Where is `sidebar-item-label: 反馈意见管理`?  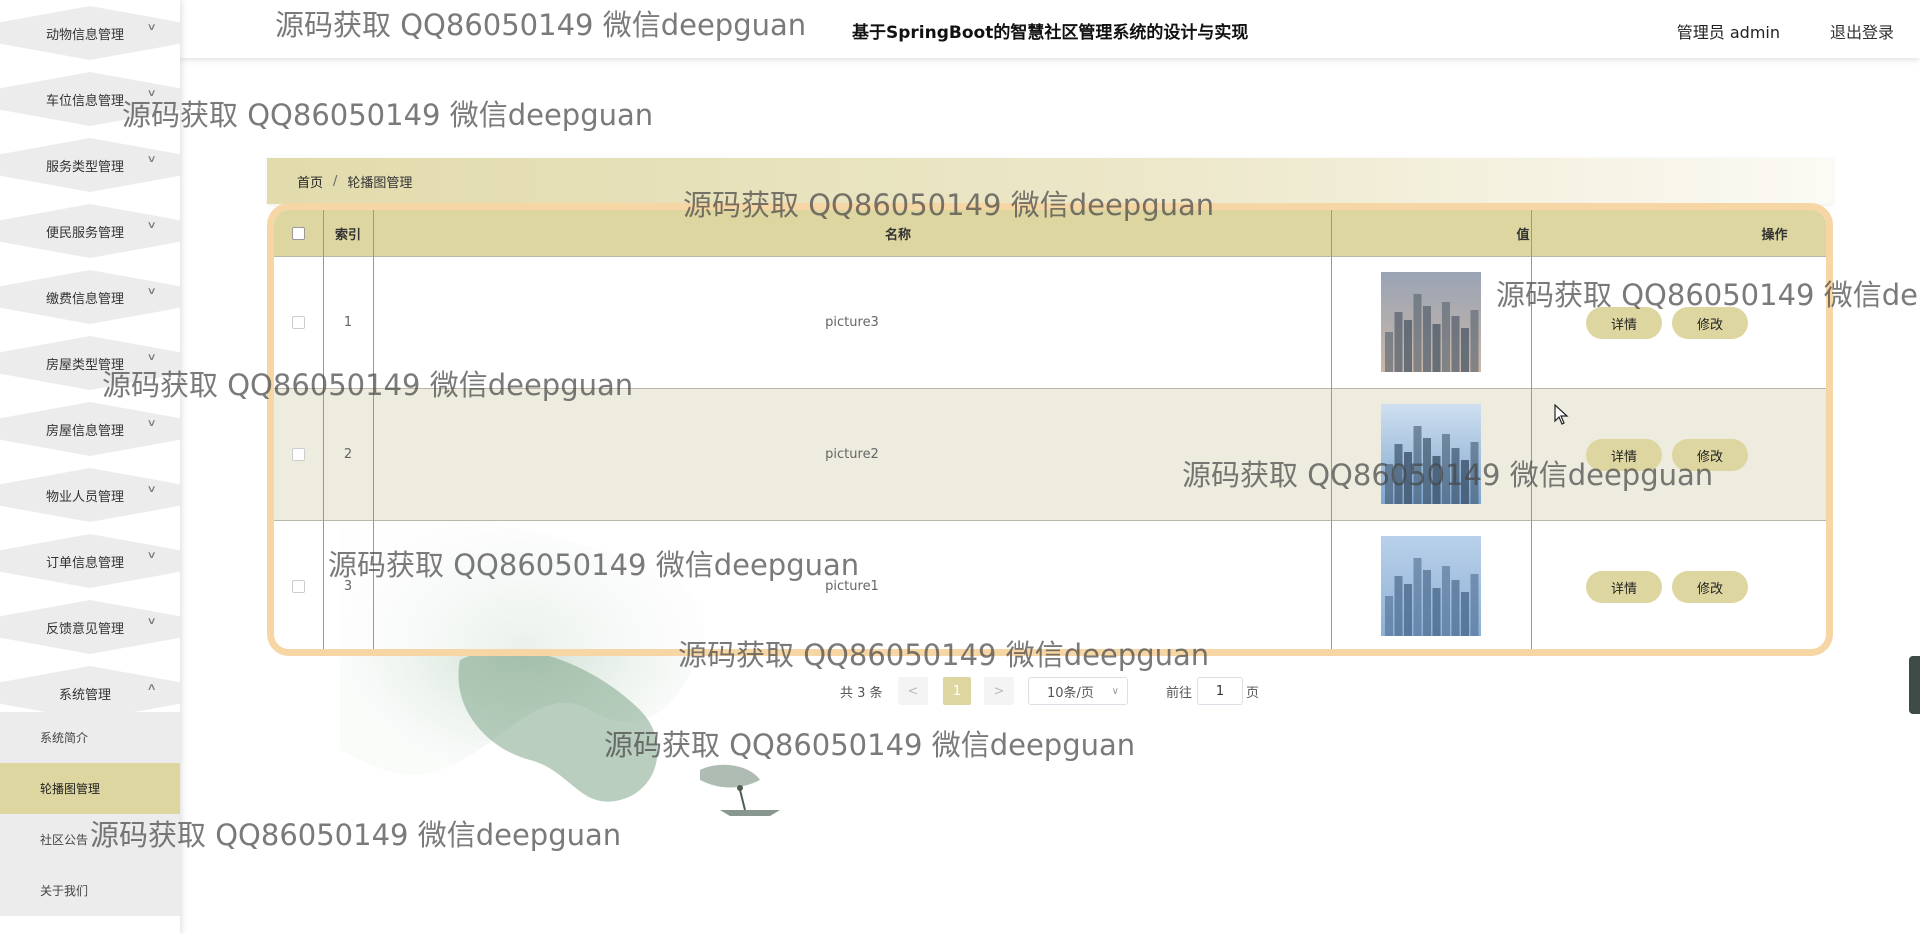 sidebar-item-label: 反馈意见管理 is located at coordinates (84, 629).